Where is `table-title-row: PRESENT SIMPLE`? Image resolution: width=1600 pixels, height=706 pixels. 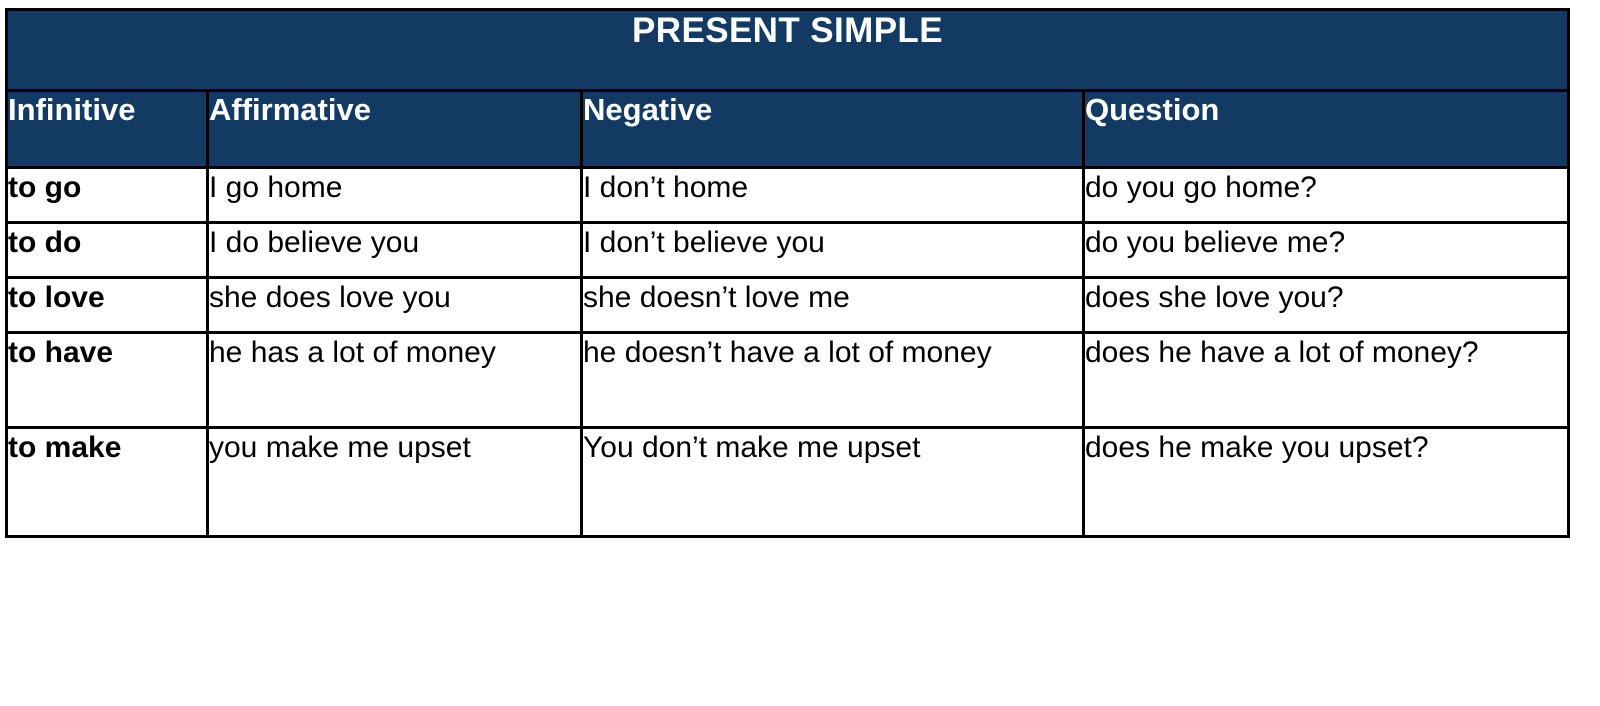 table-title-row: PRESENT SIMPLE is located at coordinates (787, 50).